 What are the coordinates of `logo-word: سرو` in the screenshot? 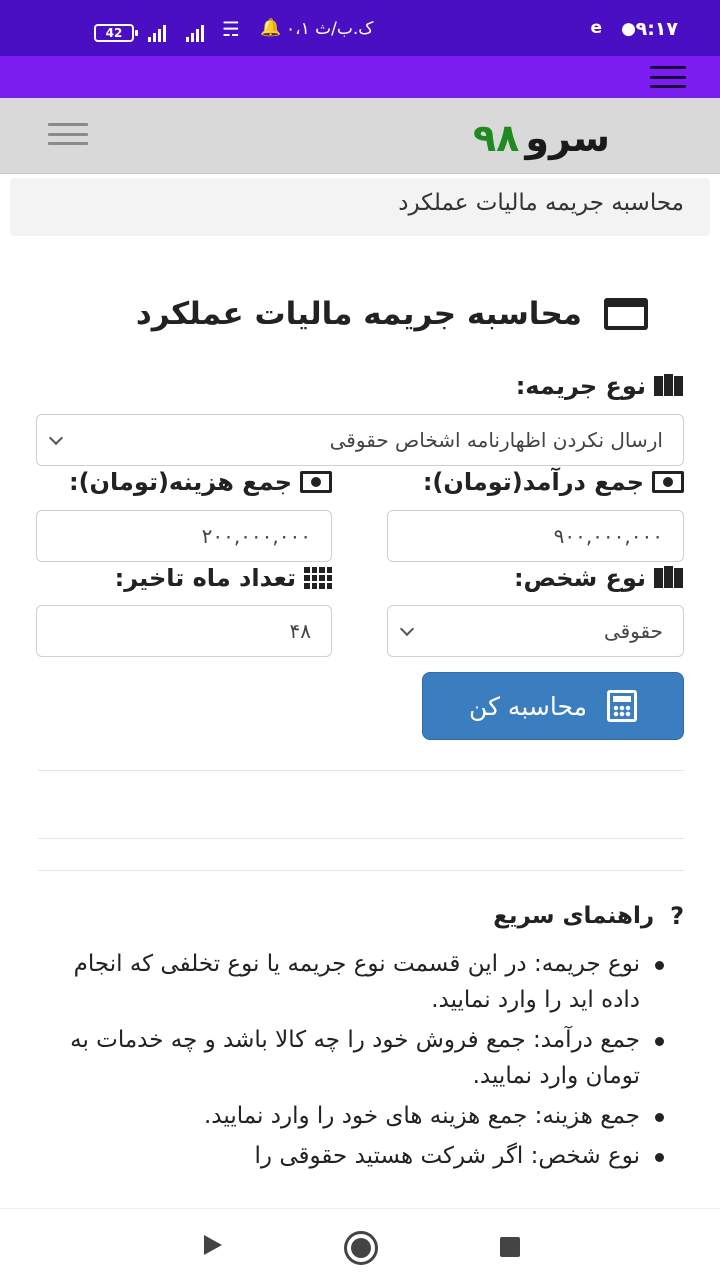 It's located at (567, 138).